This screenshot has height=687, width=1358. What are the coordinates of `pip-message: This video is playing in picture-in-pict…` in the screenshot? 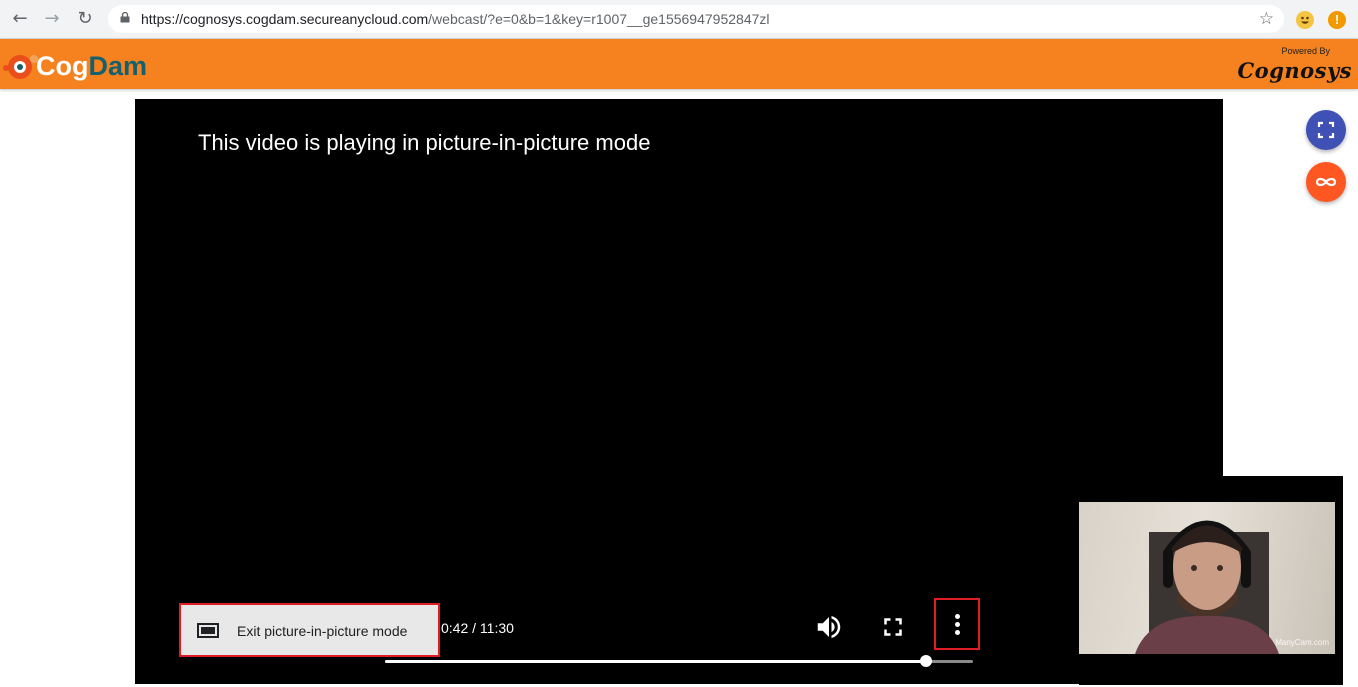 It's located at (424, 142).